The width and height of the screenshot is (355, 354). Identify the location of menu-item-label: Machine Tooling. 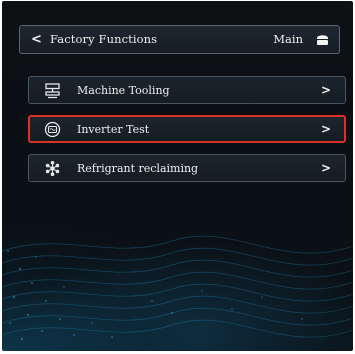
(123, 90).